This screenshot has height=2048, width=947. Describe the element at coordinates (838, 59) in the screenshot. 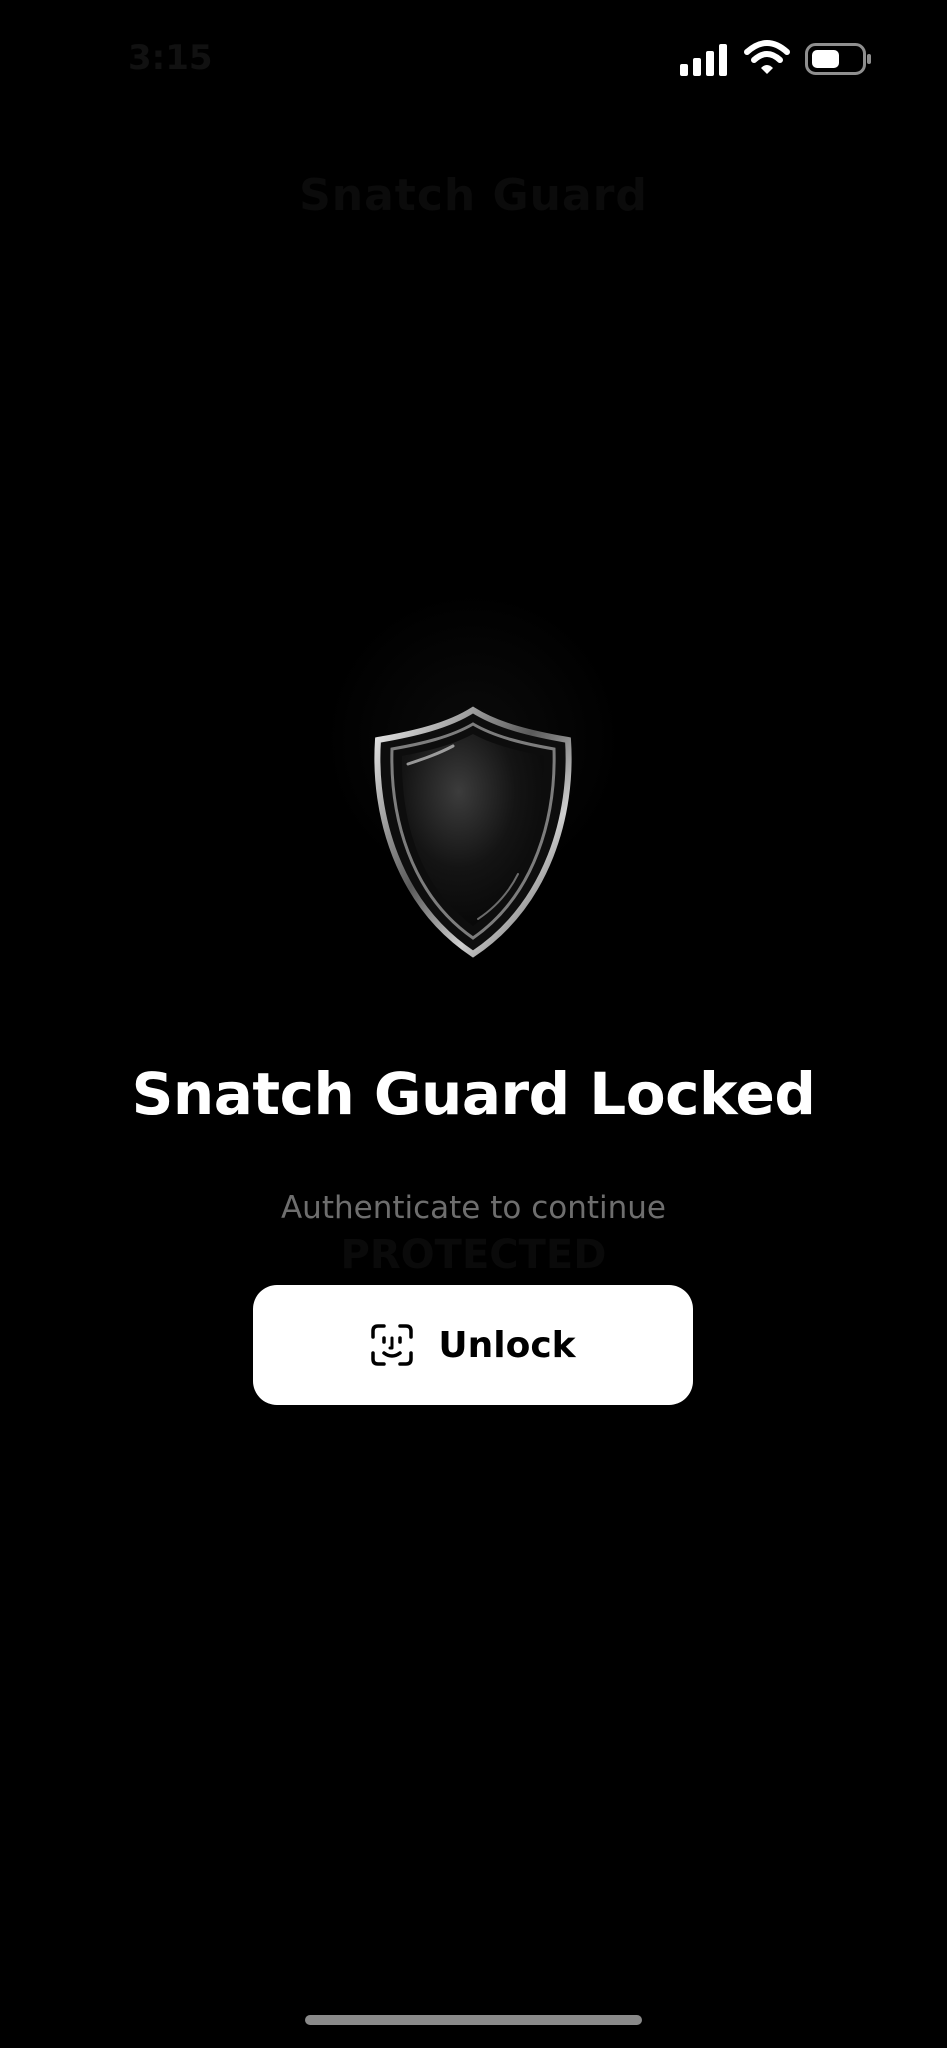

I see `battery-icon` at that location.